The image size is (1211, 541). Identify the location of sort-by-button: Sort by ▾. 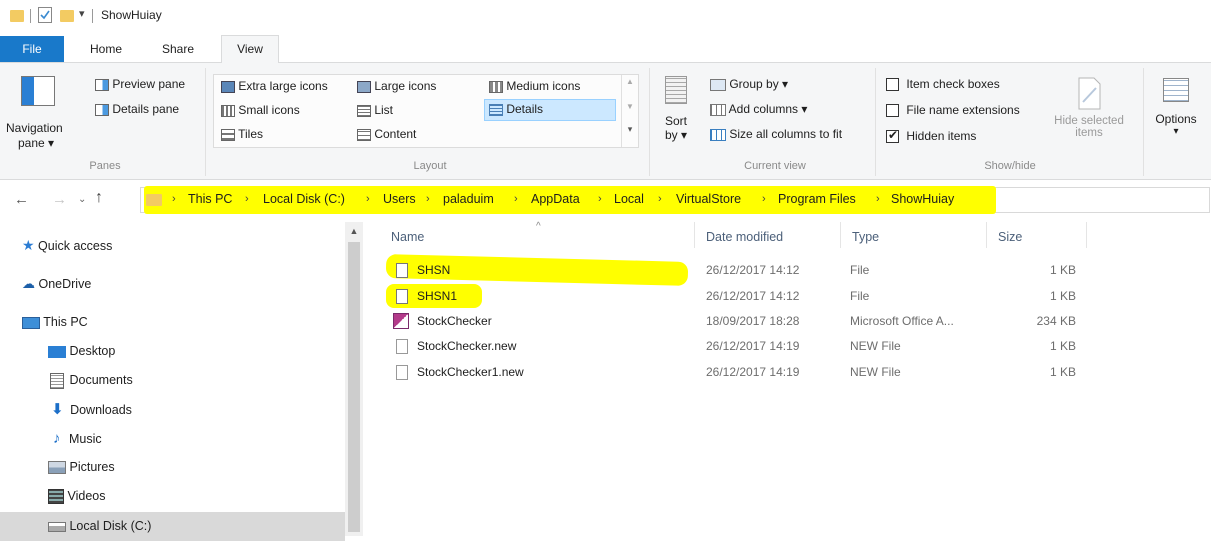
(678, 116).